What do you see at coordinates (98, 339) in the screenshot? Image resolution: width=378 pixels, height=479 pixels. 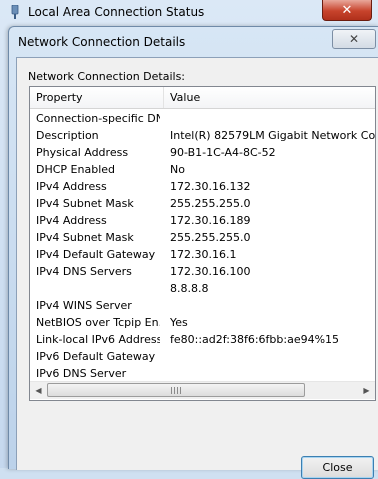 I see `property-cell: Link-local IPv6 Address` at bounding box center [98, 339].